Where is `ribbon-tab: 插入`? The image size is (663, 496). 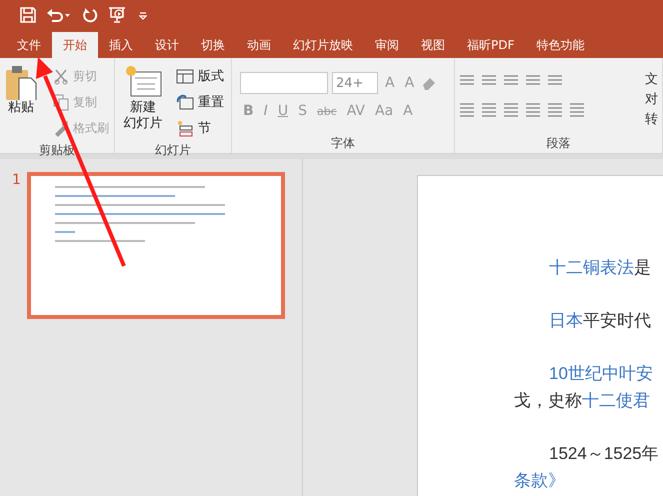
ribbon-tab: 插入 is located at coordinates (121, 45).